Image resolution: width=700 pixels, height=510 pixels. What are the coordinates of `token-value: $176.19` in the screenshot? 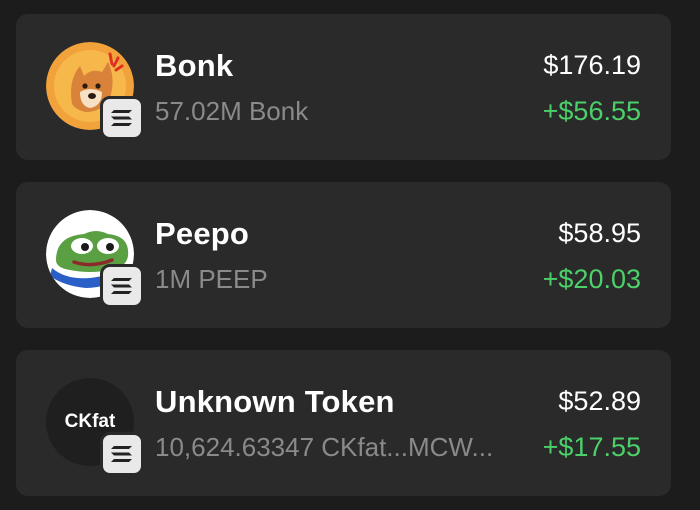 It's located at (592, 65).